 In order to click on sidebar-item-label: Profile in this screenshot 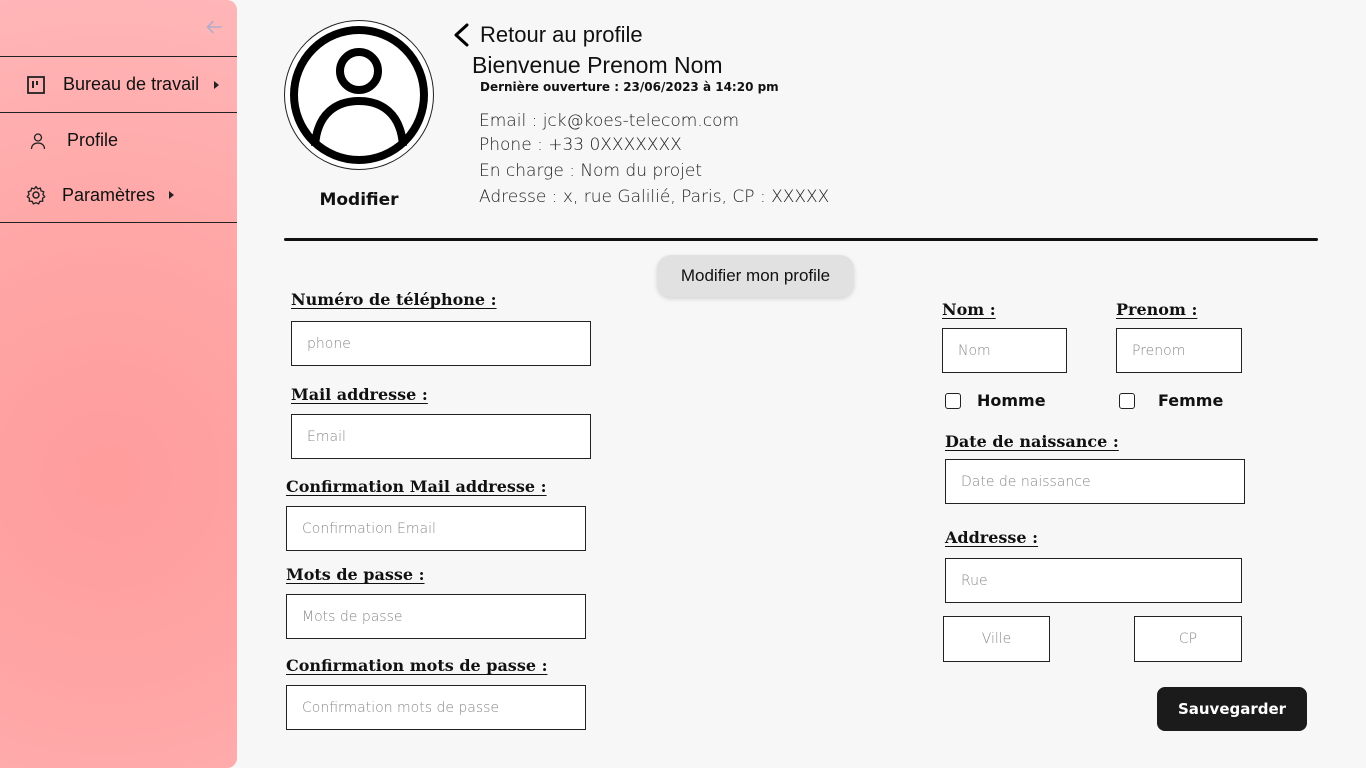, I will do `click(93, 140)`.